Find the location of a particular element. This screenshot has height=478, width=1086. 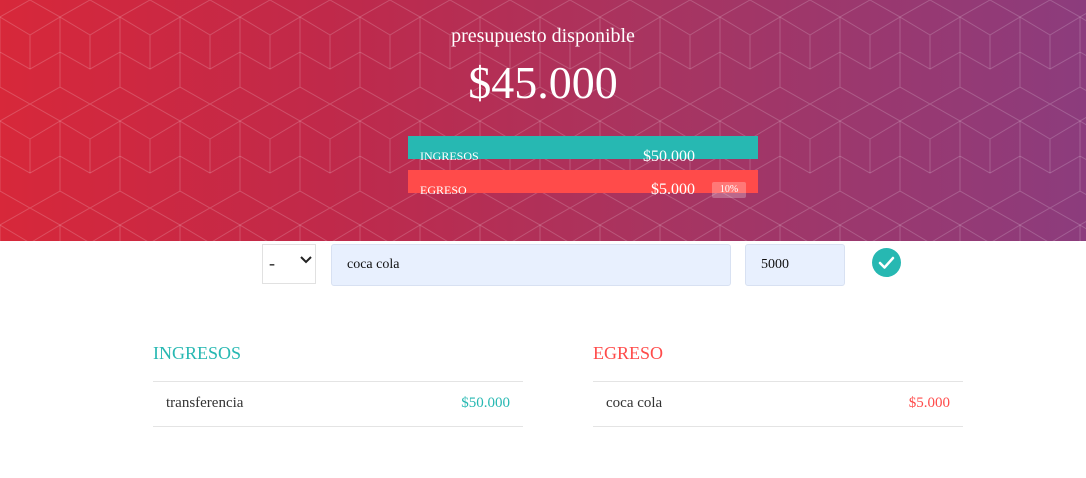

chevron-down-icon is located at coordinates (306, 261).